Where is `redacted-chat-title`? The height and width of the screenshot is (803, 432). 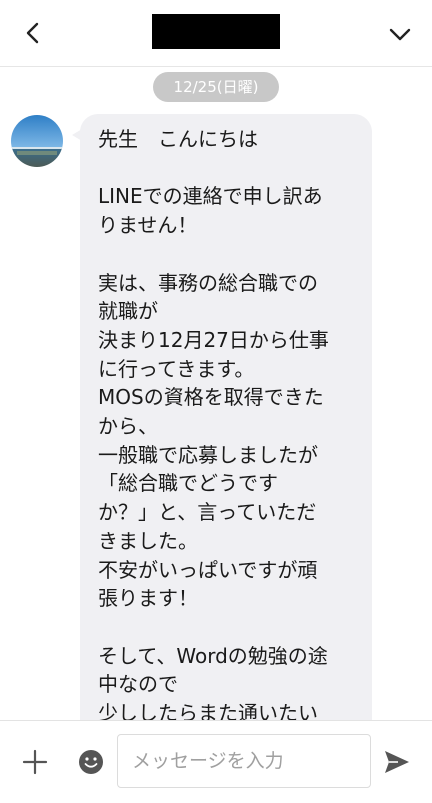 redacted-chat-title is located at coordinates (216, 31).